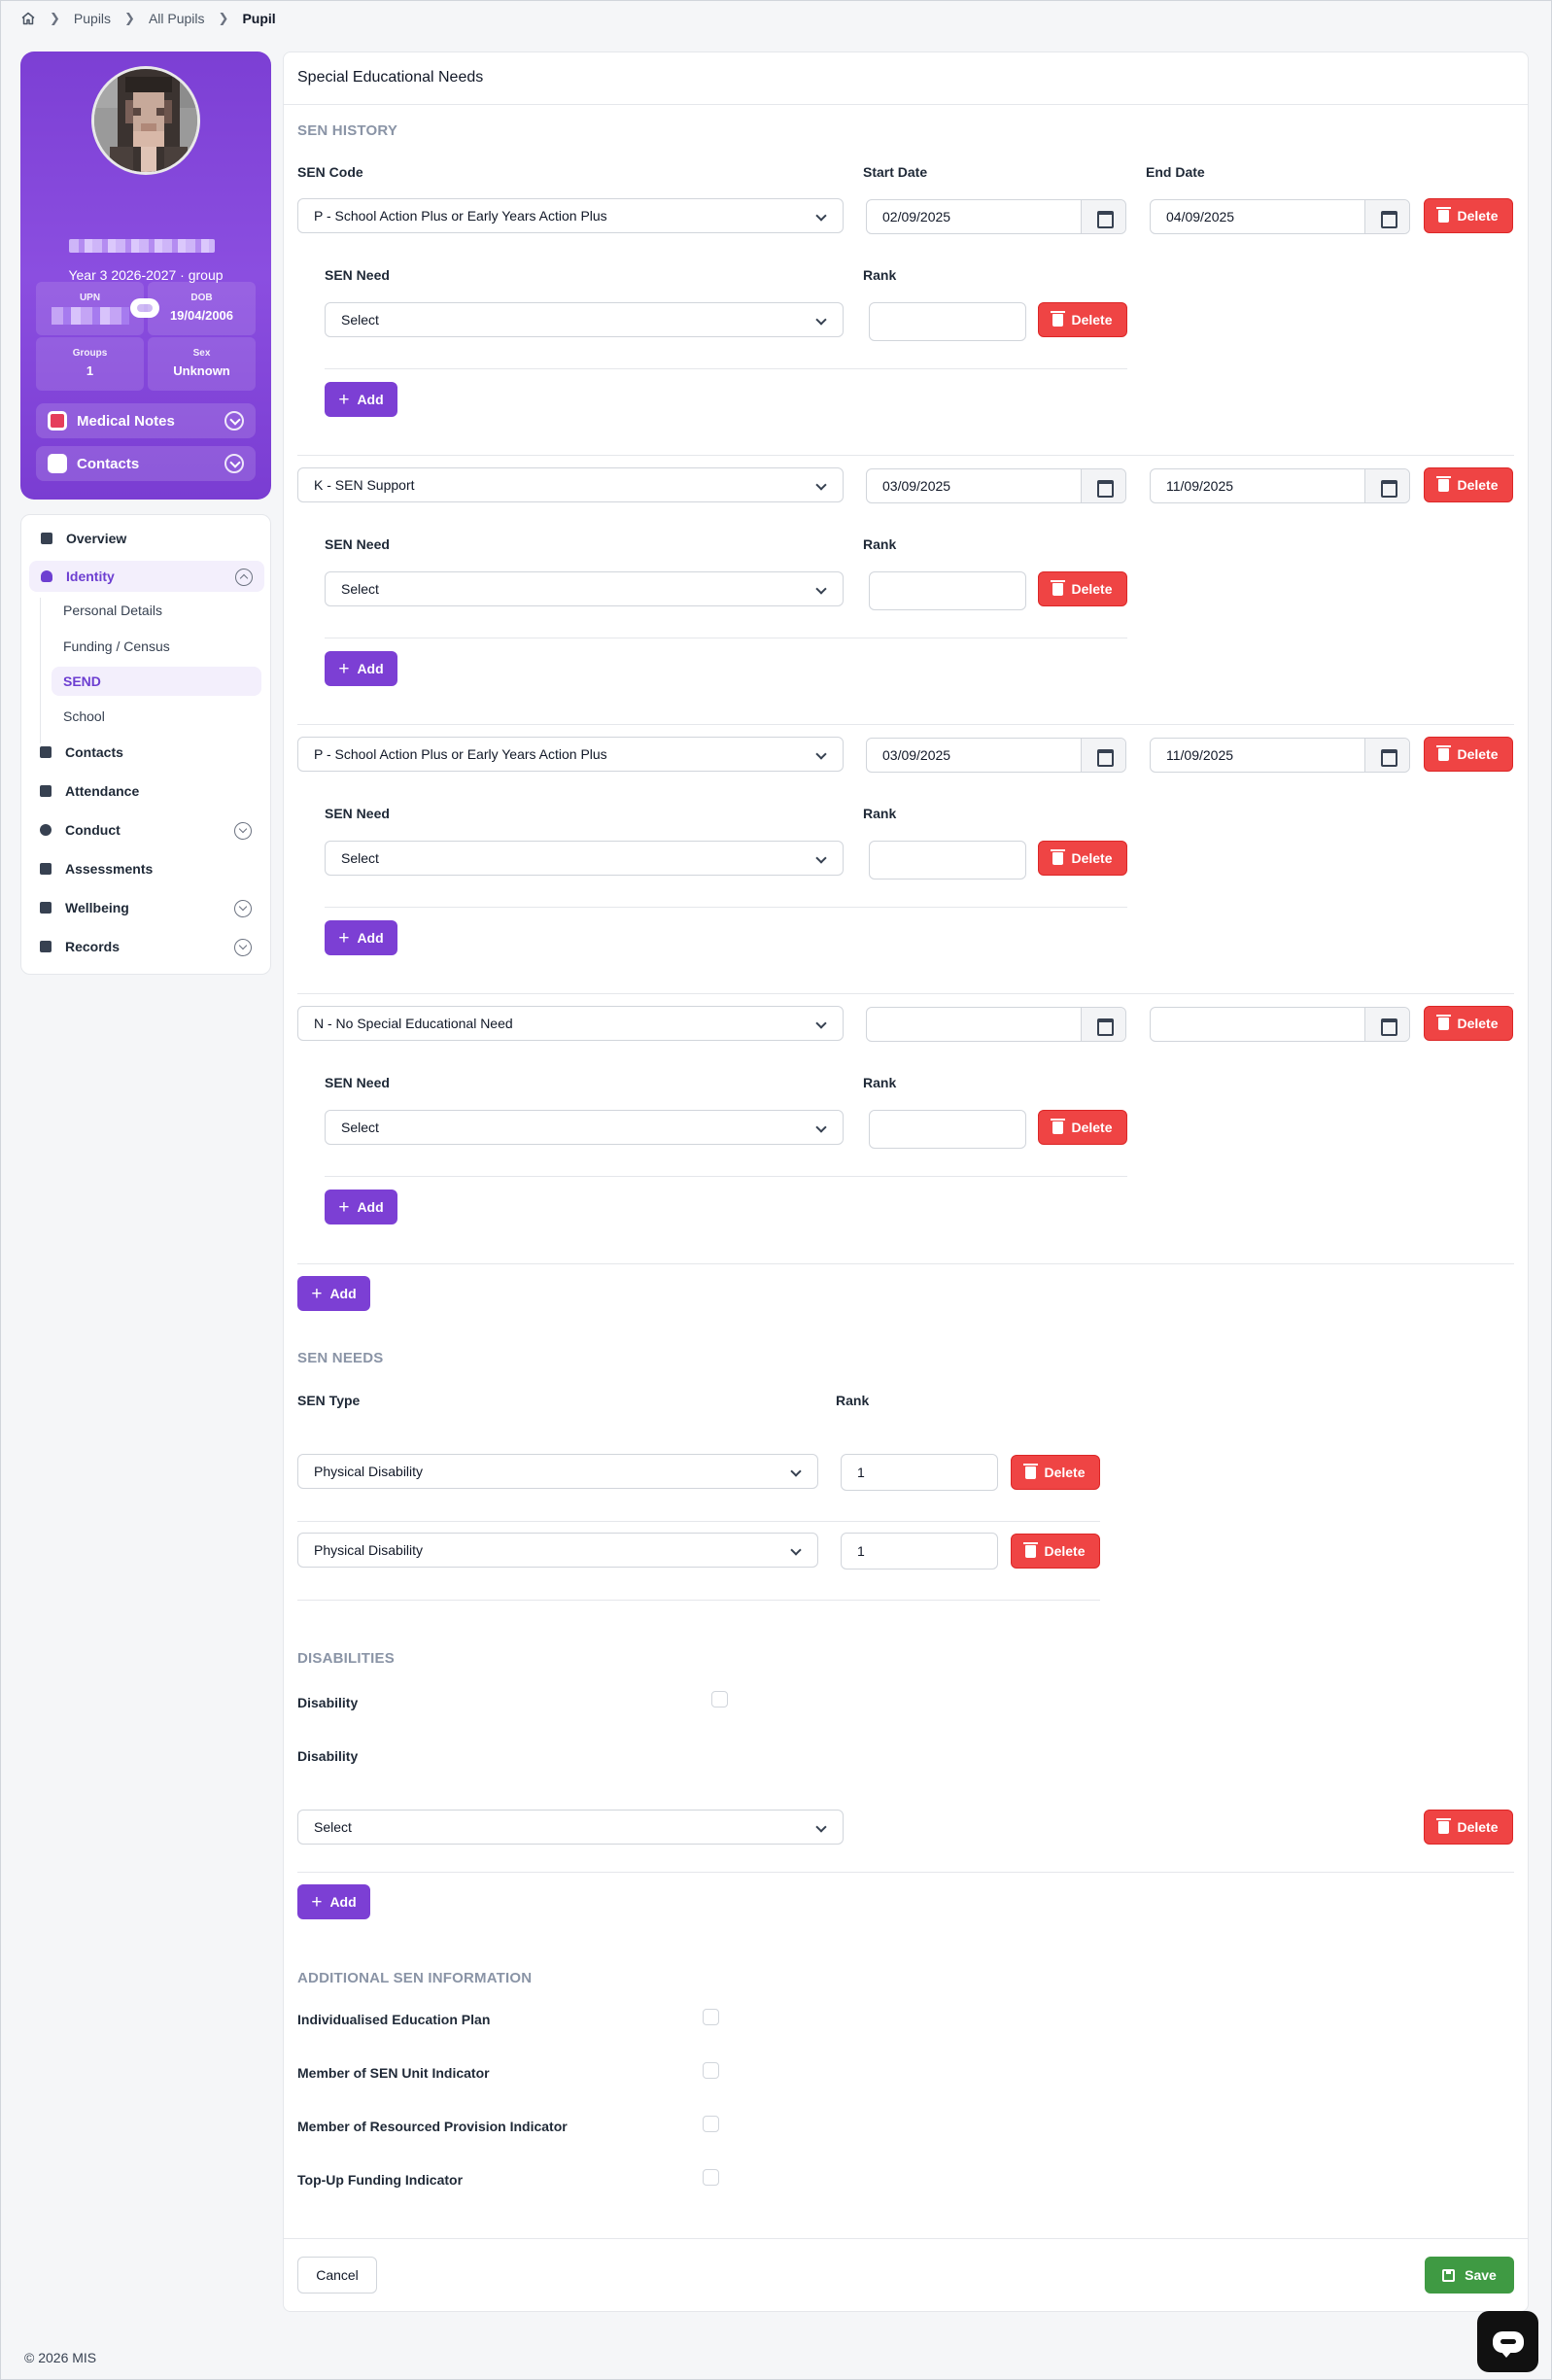 This screenshot has height=2380, width=1552. What do you see at coordinates (337, 2275) in the screenshot?
I see `cancel-button: Cancel` at bounding box center [337, 2275].